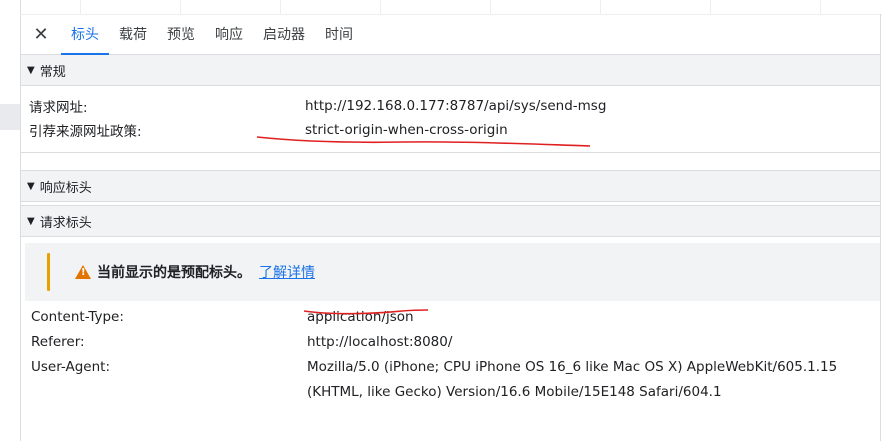 The image size is (882, 441). Describe the element at coordinates (77, 317) in the screenshot. I see `content-type-label: Content-Type:` at that location.